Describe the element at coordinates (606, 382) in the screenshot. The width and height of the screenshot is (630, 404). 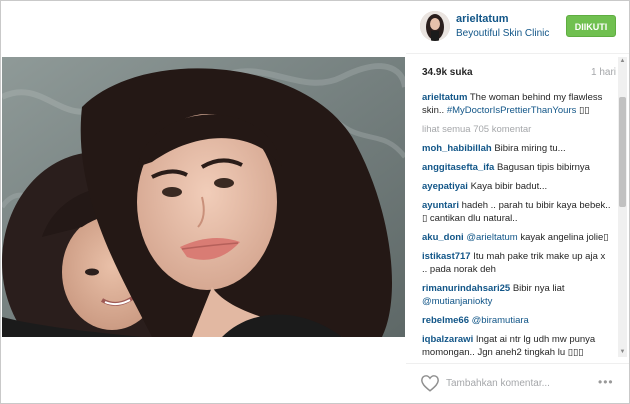
I see `more-options-icon: •••` at that location.